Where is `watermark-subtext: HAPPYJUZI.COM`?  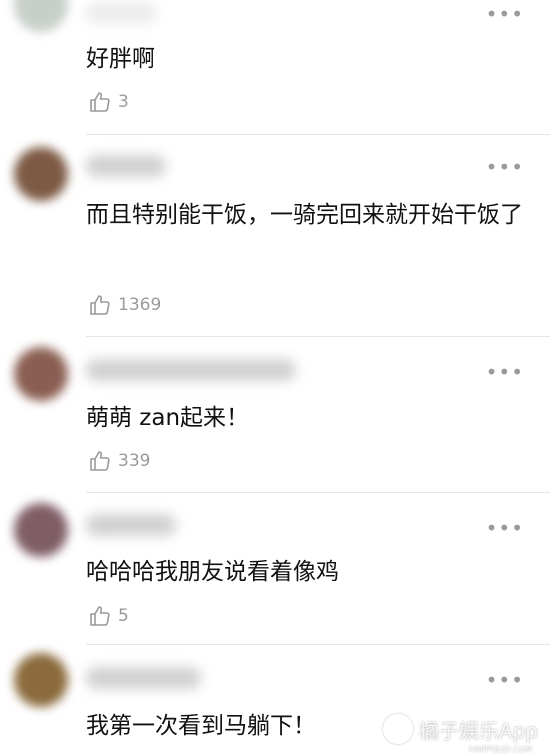 watermark-subtext: HAPPYJUZI.COM is located at coordinates (500, 749).